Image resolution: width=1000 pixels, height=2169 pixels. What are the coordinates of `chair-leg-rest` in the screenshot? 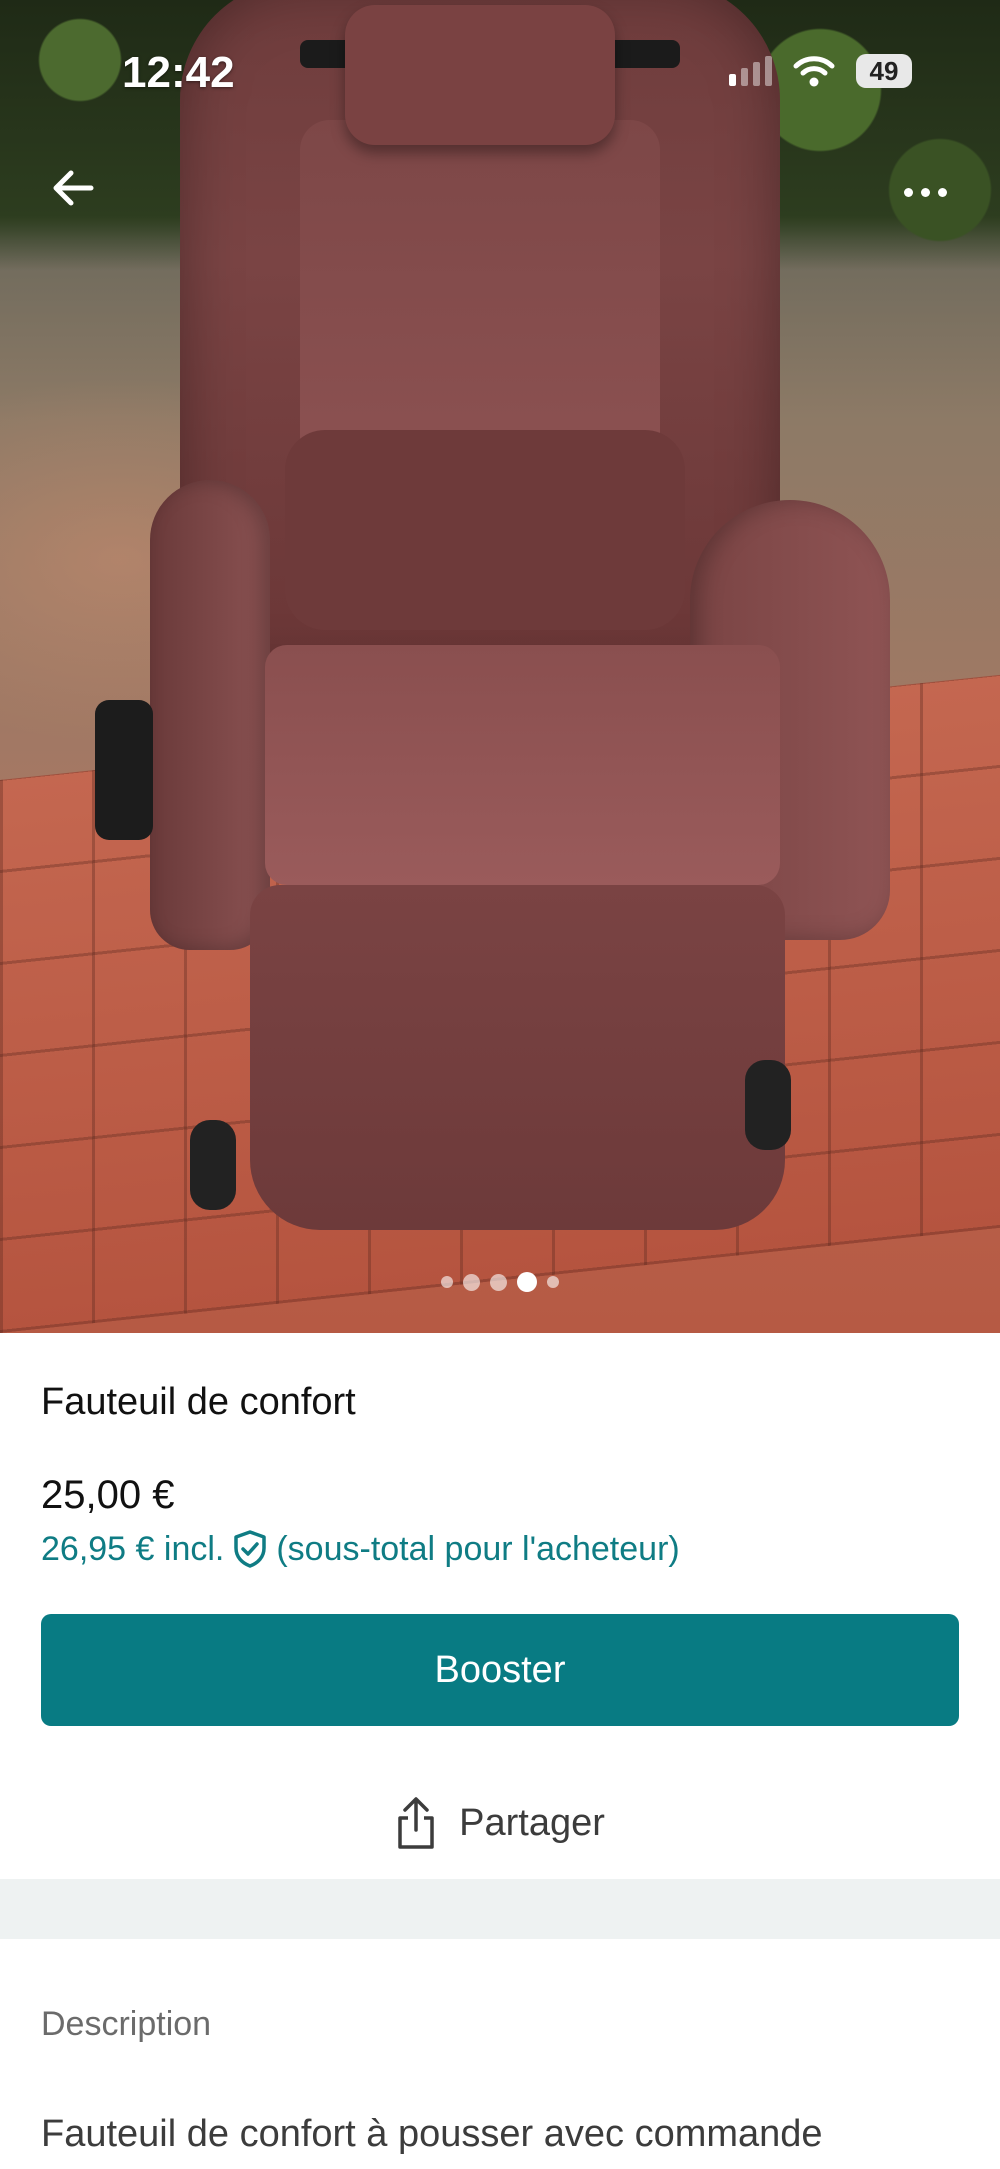 It's located at (517, 1057).